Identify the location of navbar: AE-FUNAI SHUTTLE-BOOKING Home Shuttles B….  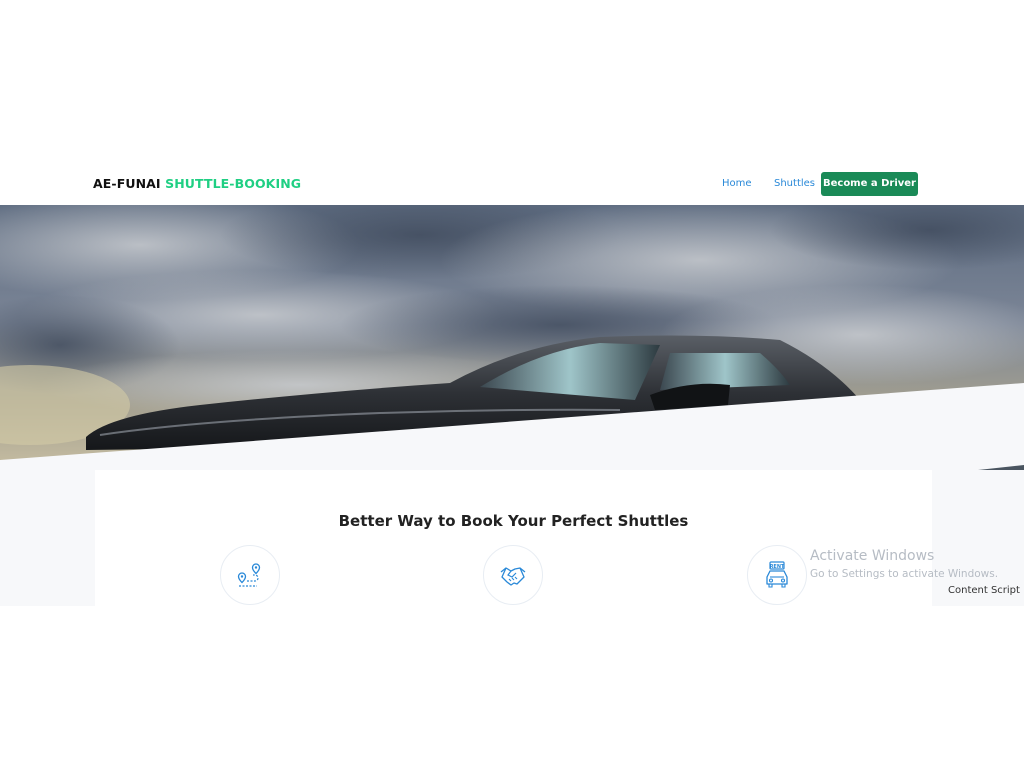
(512, 182).